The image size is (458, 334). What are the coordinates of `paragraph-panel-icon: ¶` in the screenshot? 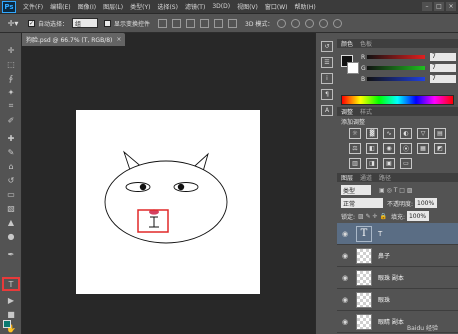 It's located at (327, 94).